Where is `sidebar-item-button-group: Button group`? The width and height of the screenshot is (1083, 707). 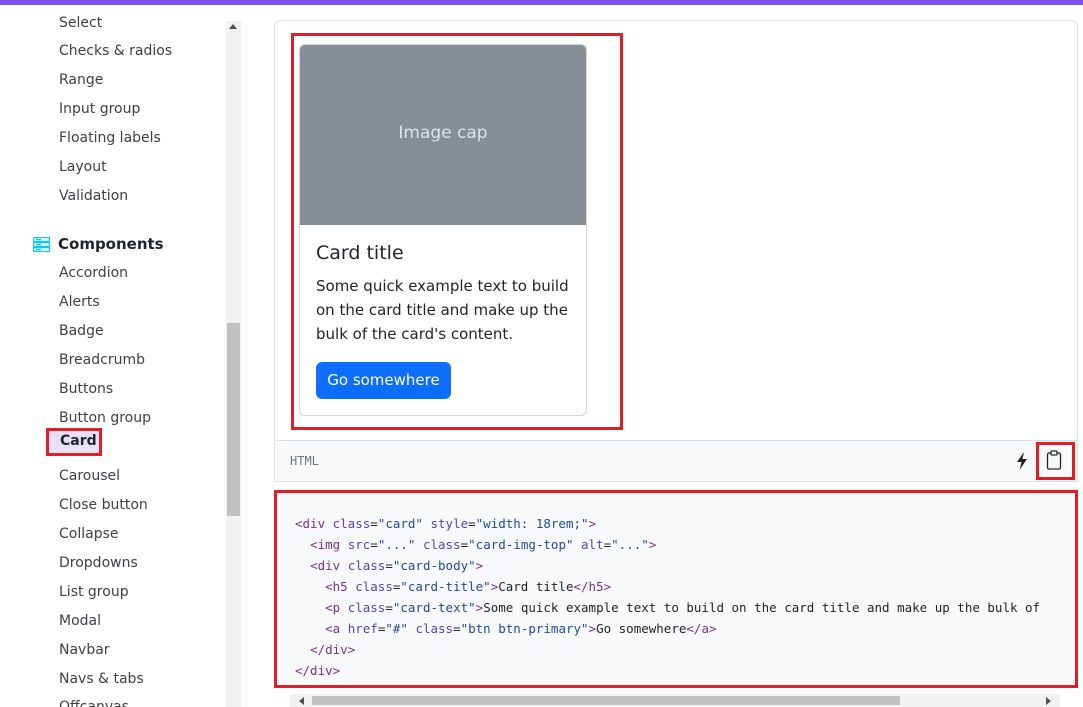 sidebar-item-button-group: Button group is located at coordinates (105, 418).